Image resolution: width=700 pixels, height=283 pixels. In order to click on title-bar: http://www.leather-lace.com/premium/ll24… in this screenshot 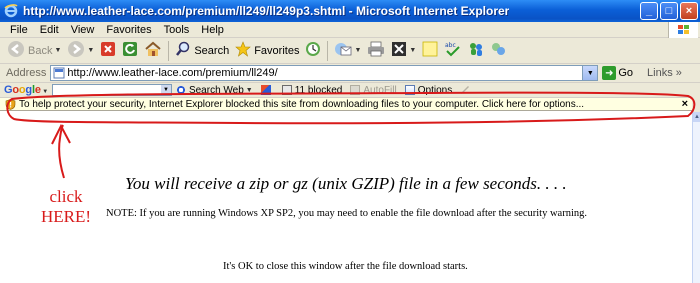, I will do `click(350, 11)`.